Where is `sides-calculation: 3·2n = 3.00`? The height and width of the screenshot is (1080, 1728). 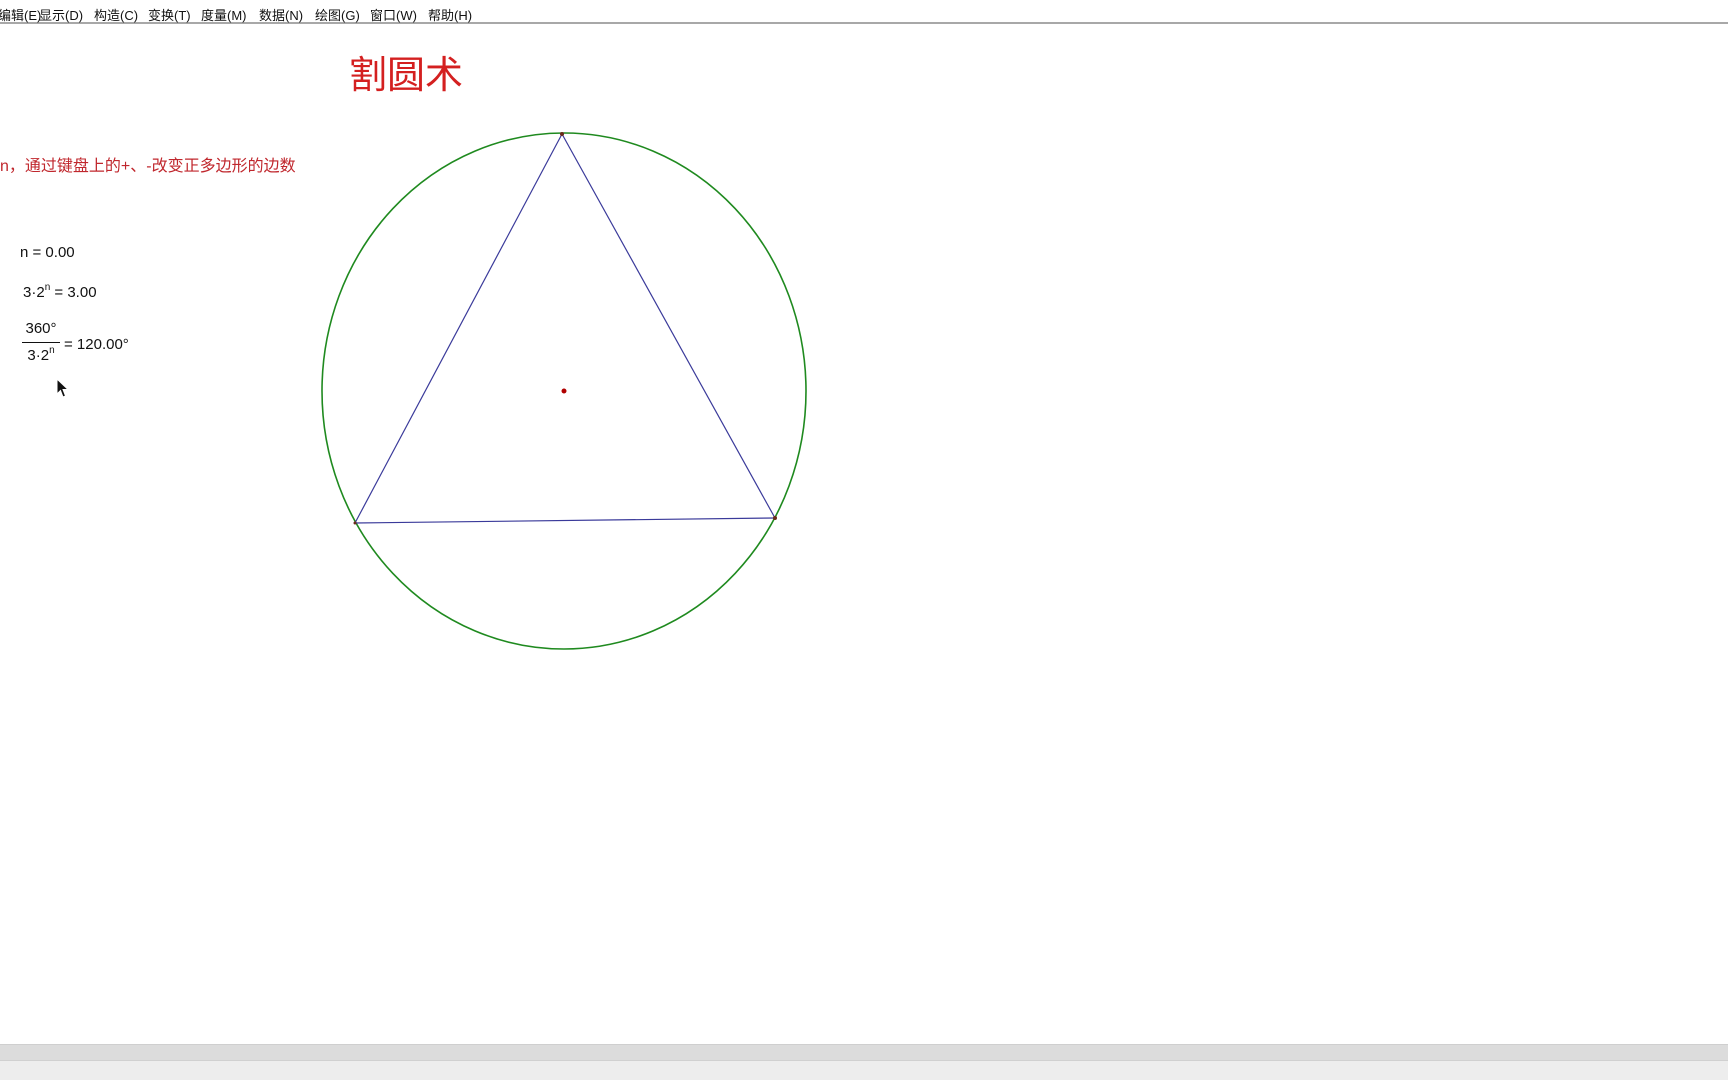
sides-calculation: 3·2n = 3.00 is located at coordinates (60, 291).